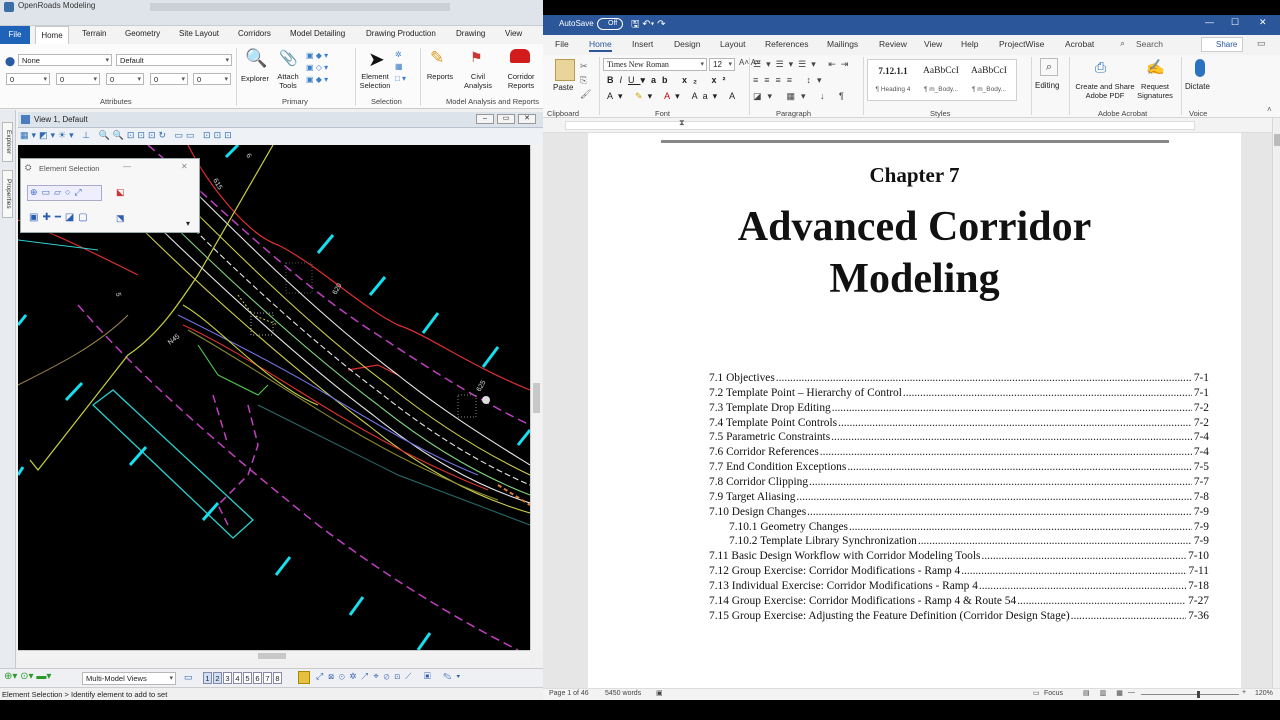 This screenshot has height=720, width=1280. What do you see at coordinates (803, 64) in the screenshot?
I see `list-indent-buttons: ☰▾☰▾☰▾ ⇤⇥` at bounding box center [803, 64].